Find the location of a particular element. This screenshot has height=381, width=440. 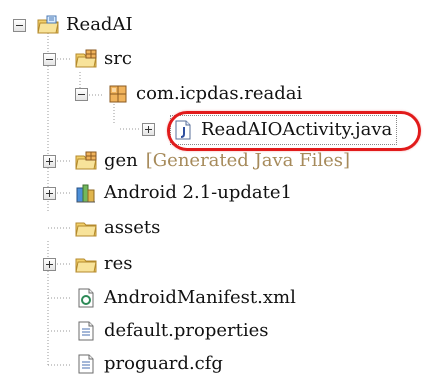

tree-item-label: default.properties is located at coordinates (186, 330).